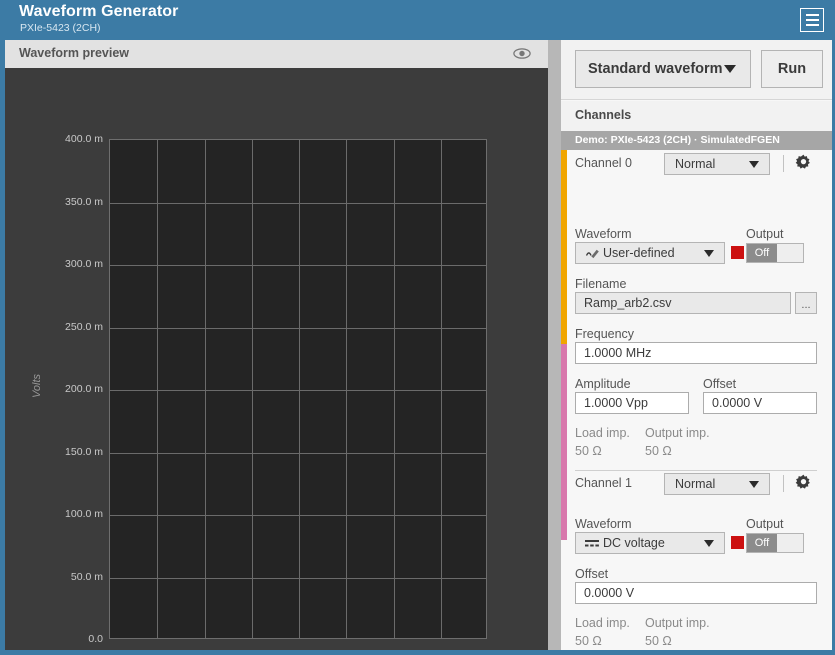  Describe the element at coordinates (588, 641) in the screenshot. I see `channel1-load-imp-value: 50 Ω` at that location.